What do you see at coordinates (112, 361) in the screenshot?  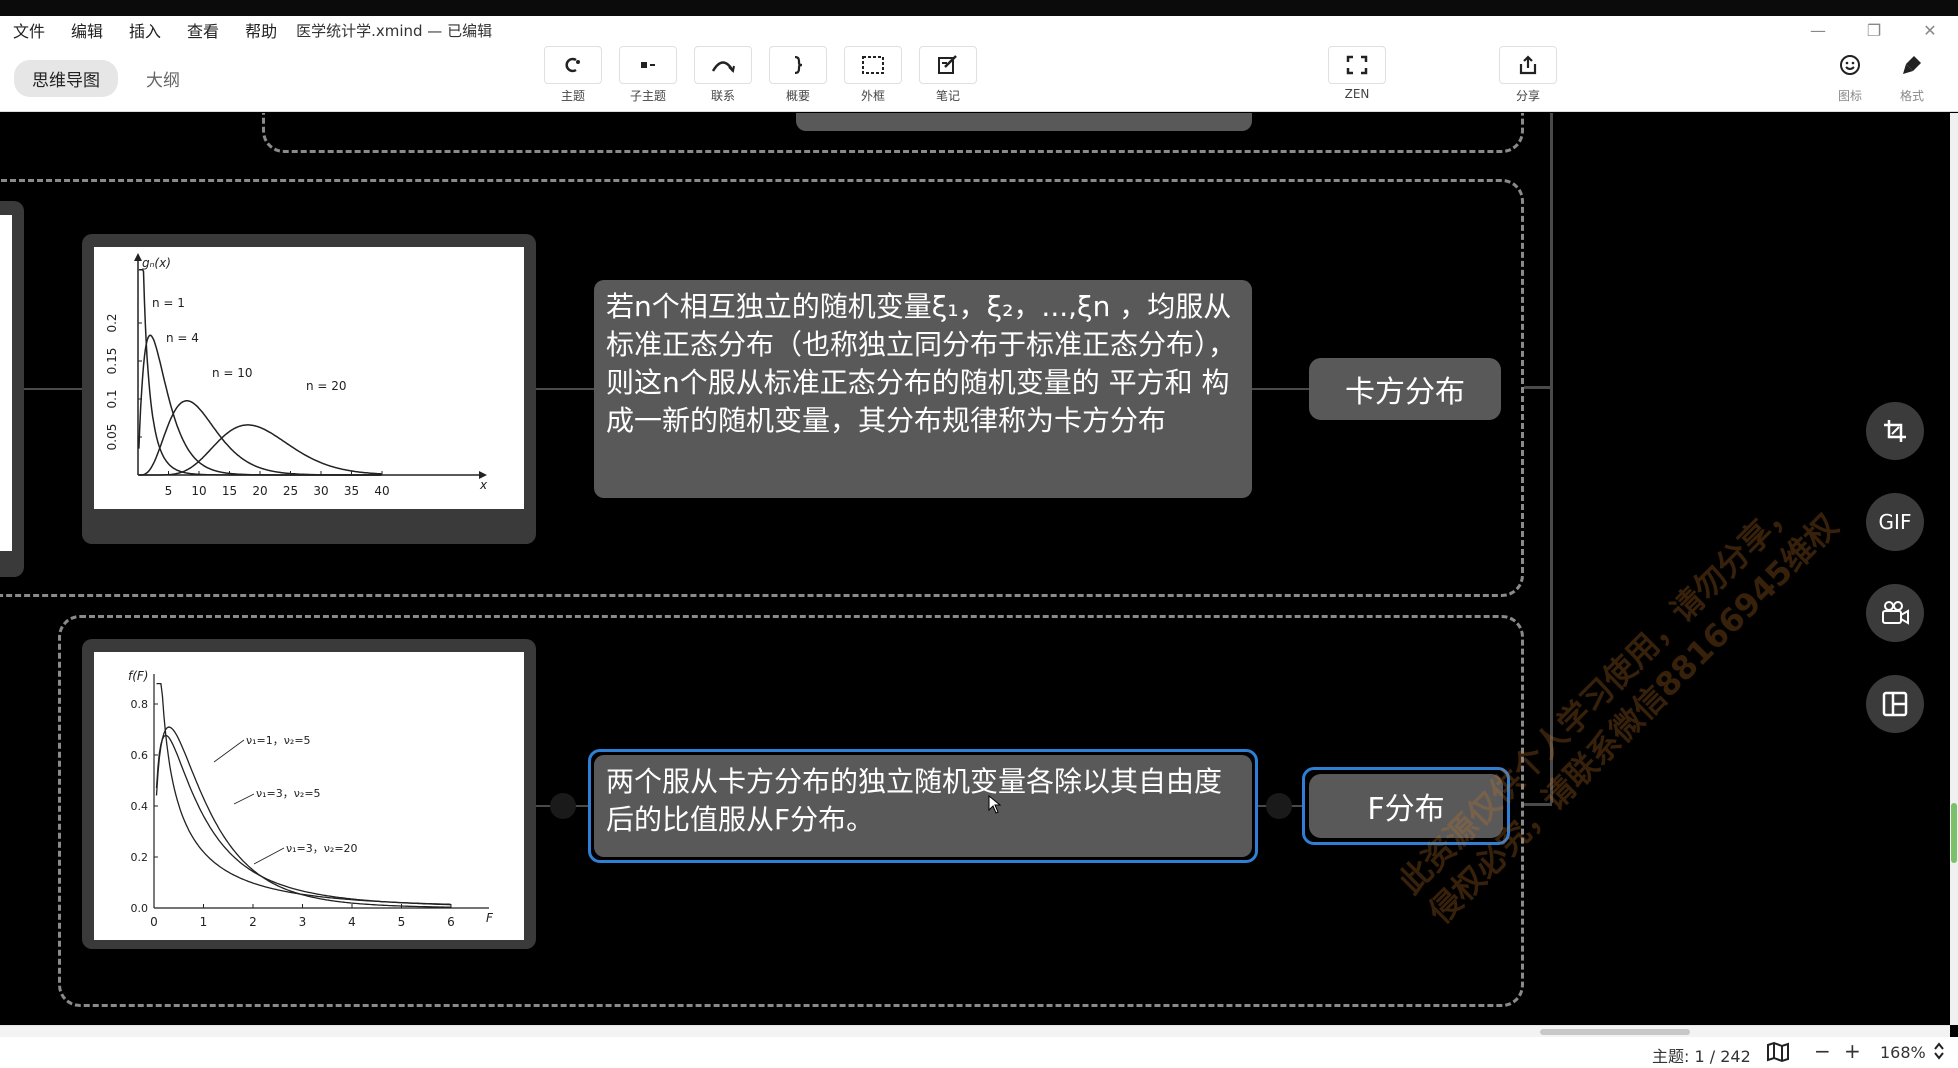 I see `y-tick-label: 0.15` at bounding box center [112, 361].